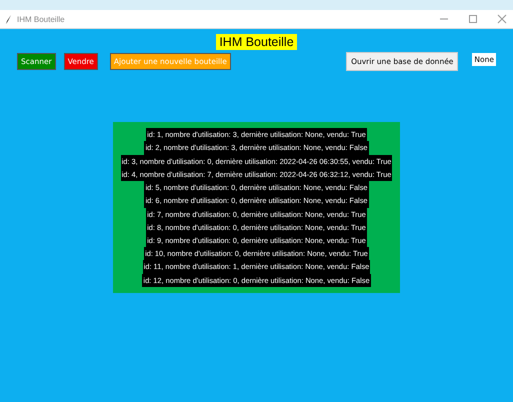  Describe the element at coordinates (256, 42) in the screenshot. I see `app-heading: IHM Bouteille` at that location.